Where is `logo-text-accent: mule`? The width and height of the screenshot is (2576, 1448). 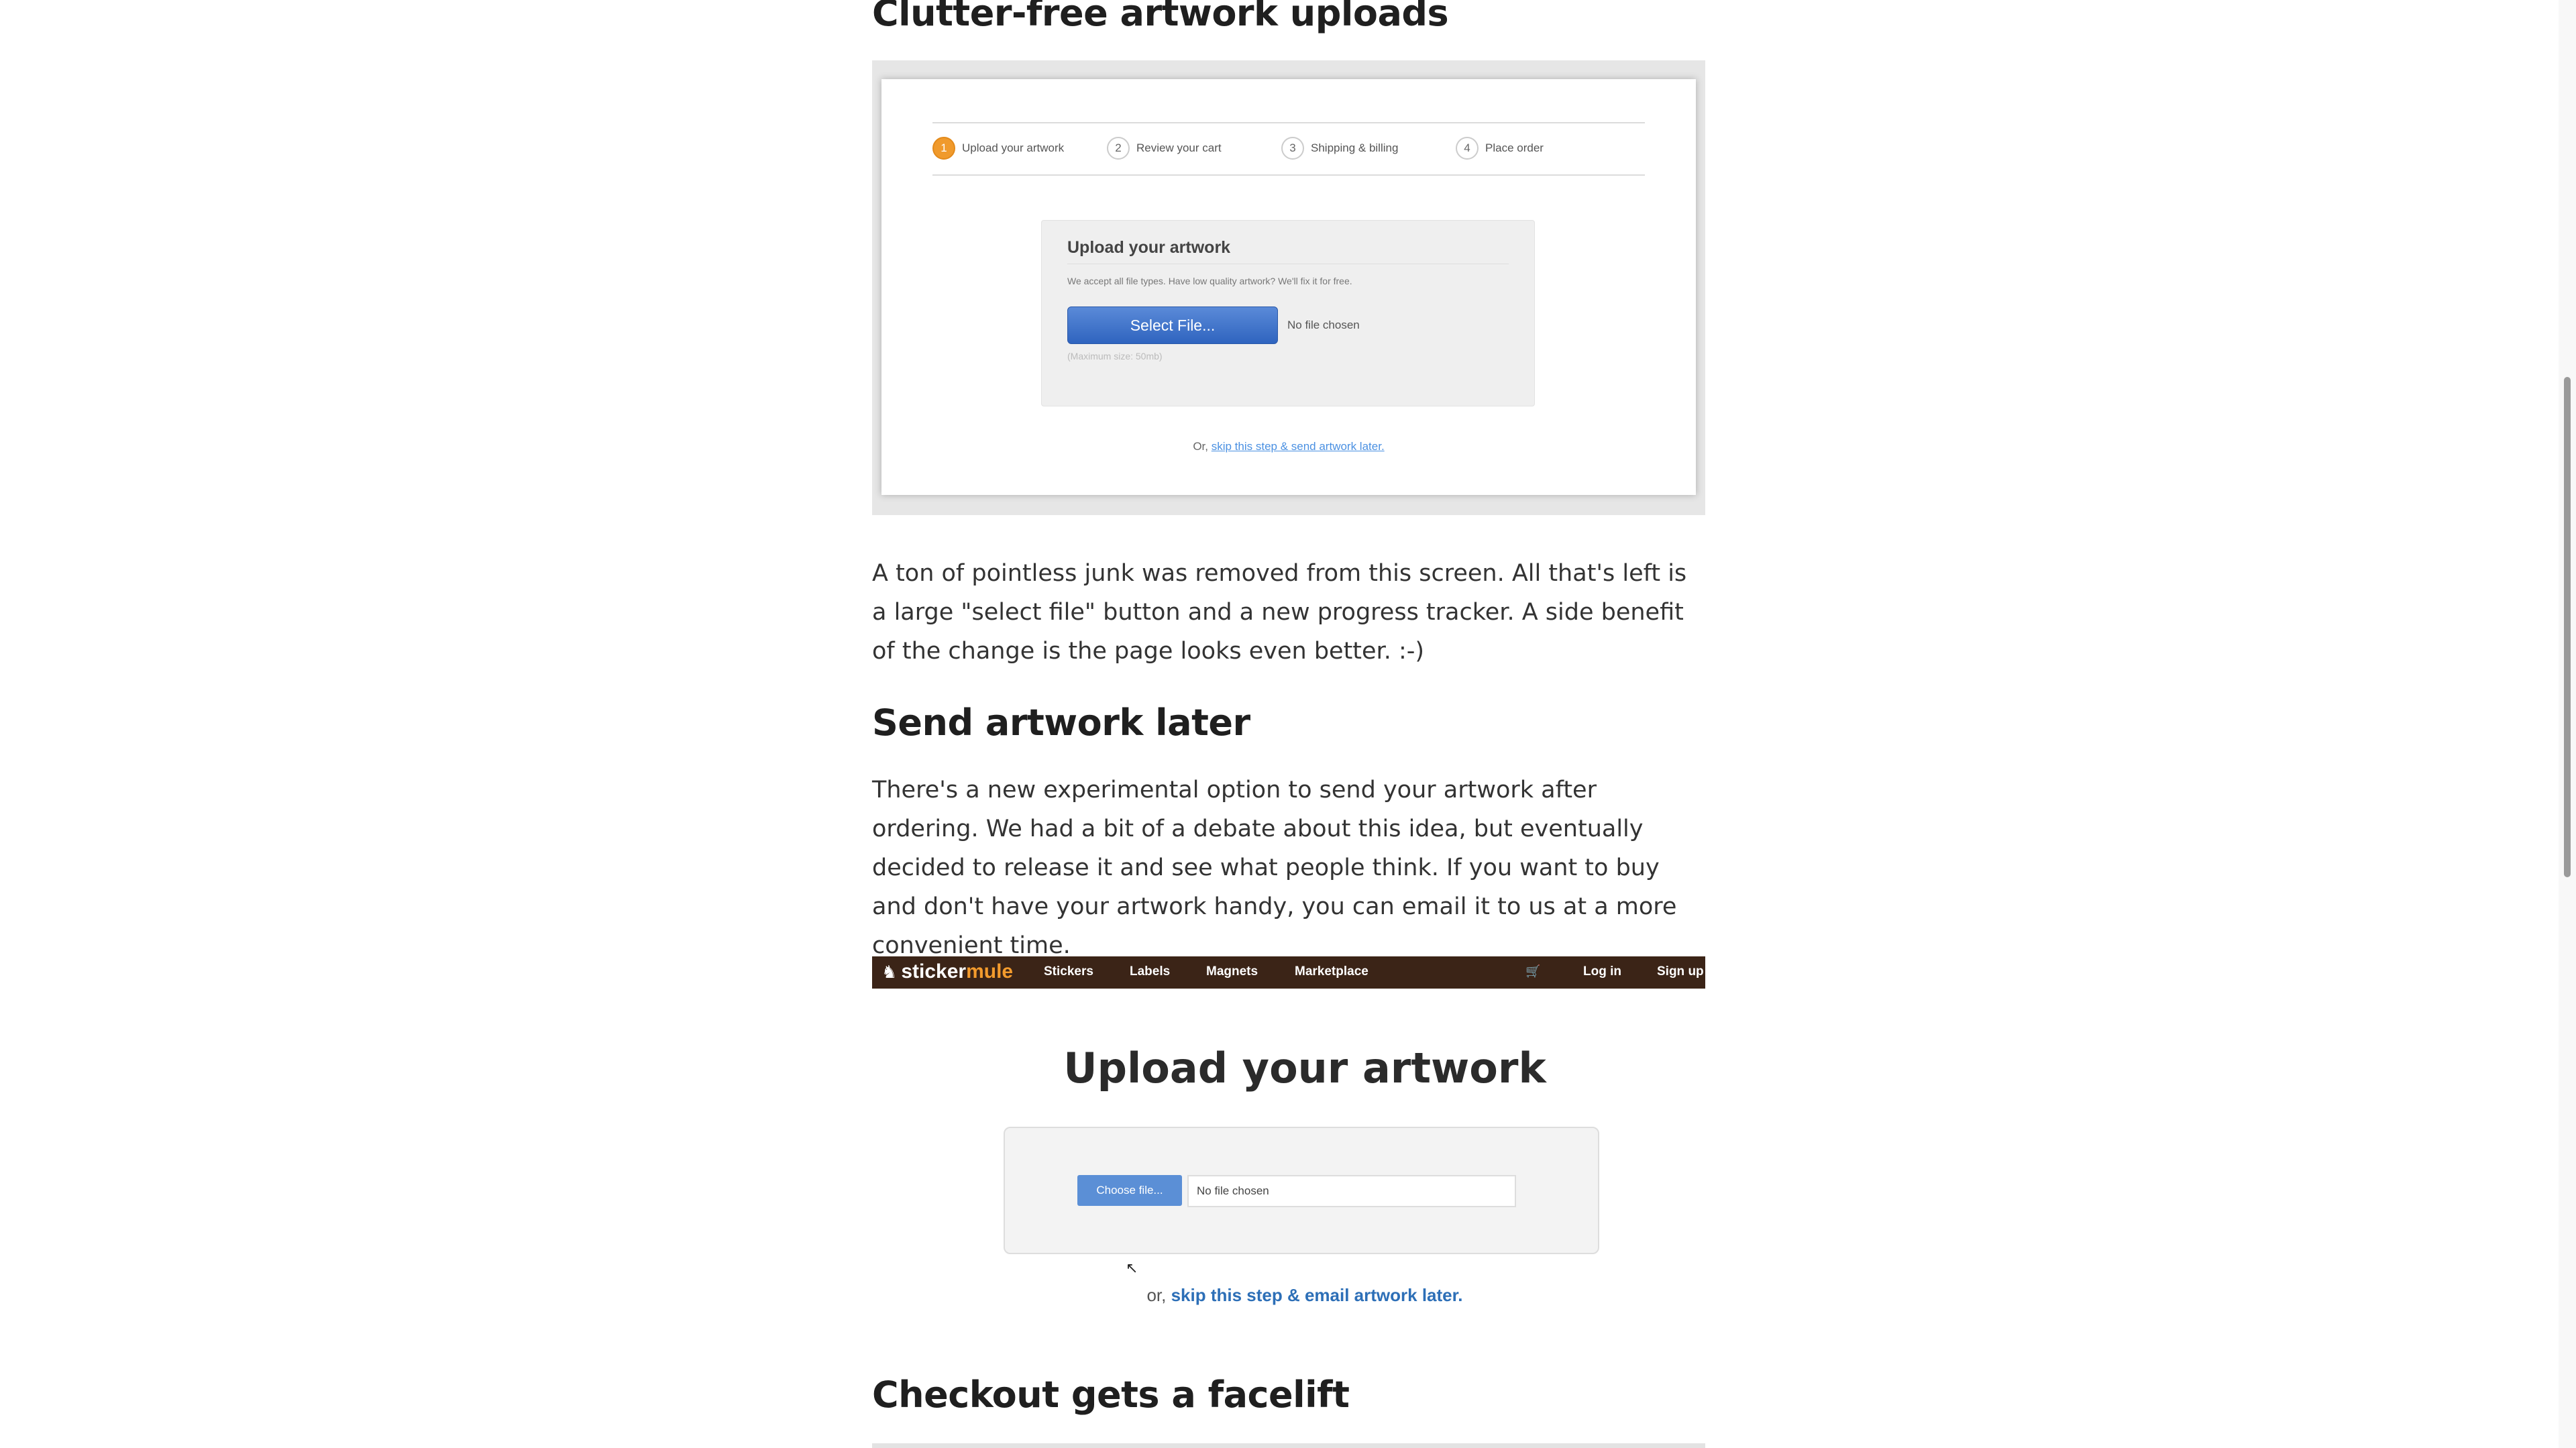
logo-text-accent: mule is located at coordinates (990, 971).